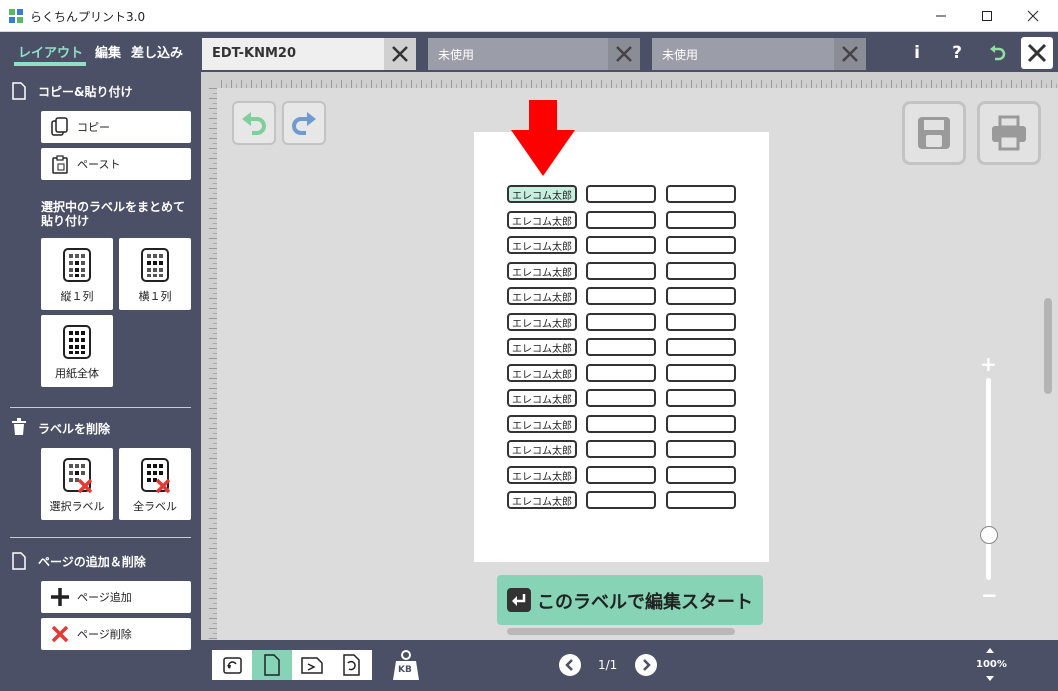 The width and height of the screenshot is (1058, 691). What do you see at coordinates (155, 484) in the screenshot?
I see `delete-all-button: 全ラベル` at bounding box center [155, 484].